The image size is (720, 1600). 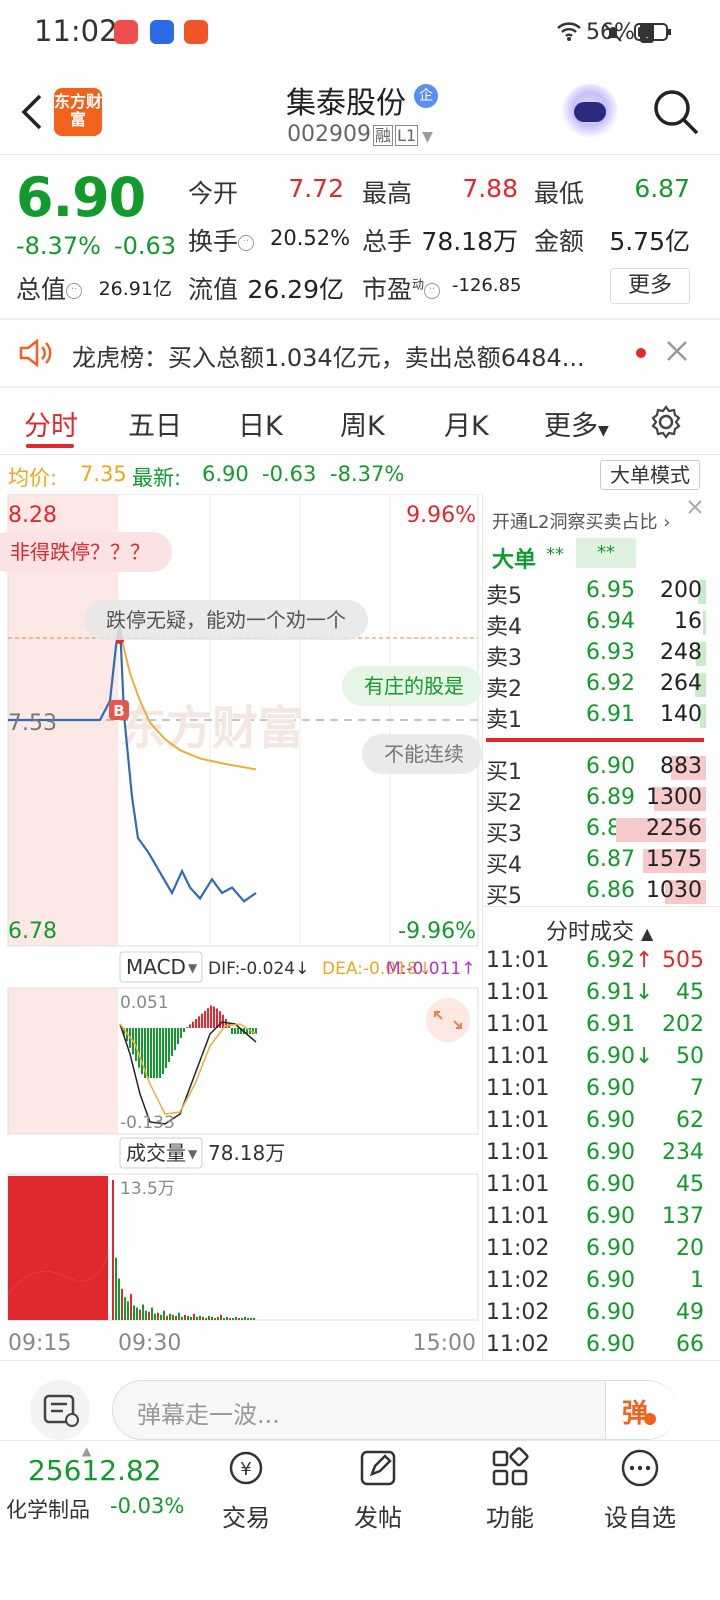 I want to click on bid-row: 买1 6.90 883, so click(x=596, y=768).